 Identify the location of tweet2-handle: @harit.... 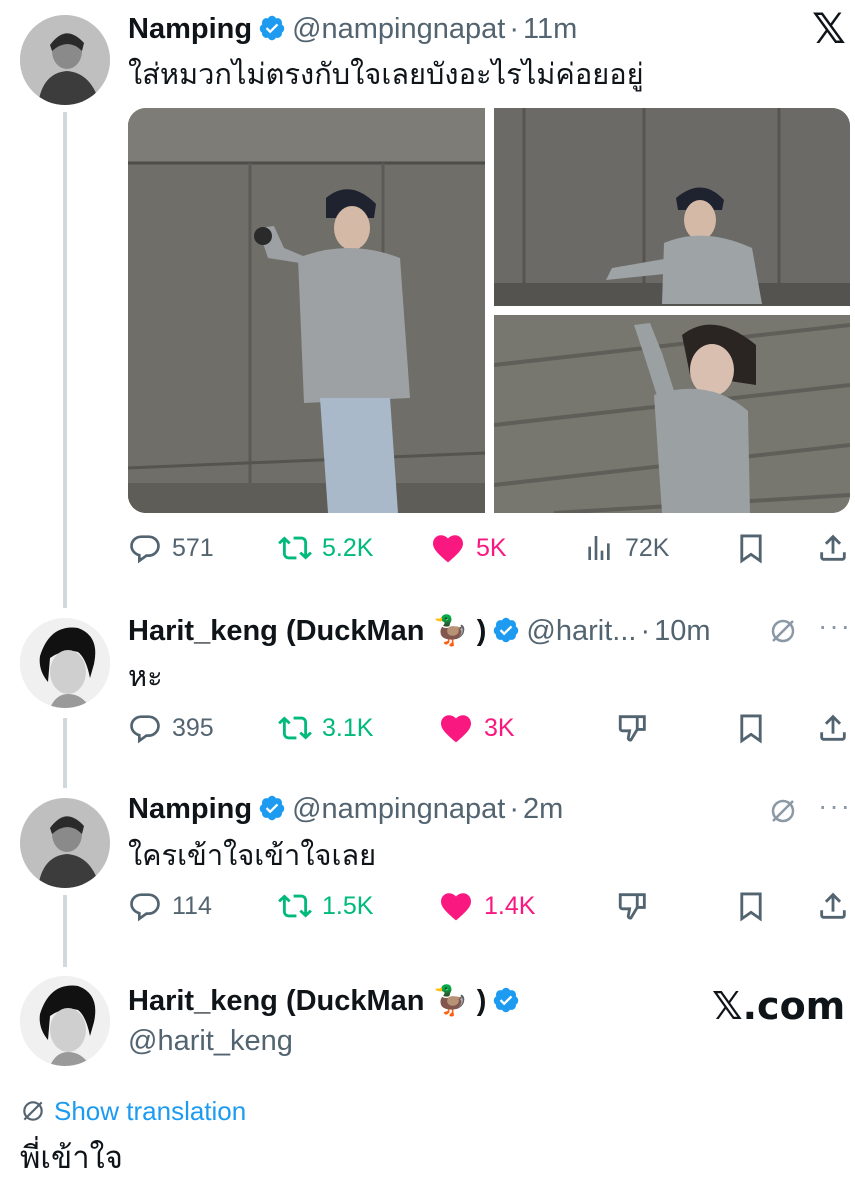
(581, 631).